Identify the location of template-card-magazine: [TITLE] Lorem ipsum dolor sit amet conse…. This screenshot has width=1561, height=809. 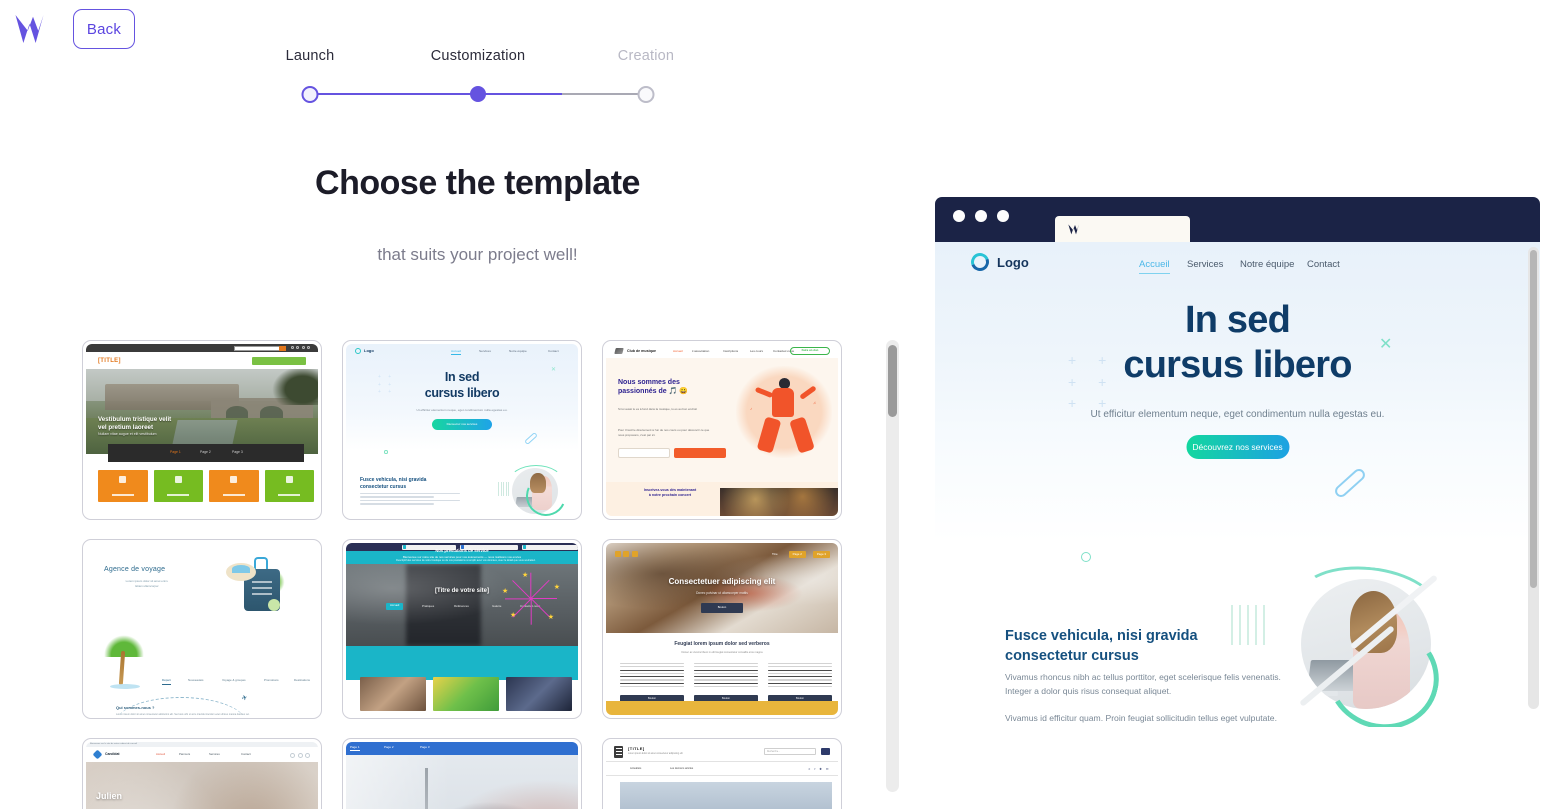
(722, 773).